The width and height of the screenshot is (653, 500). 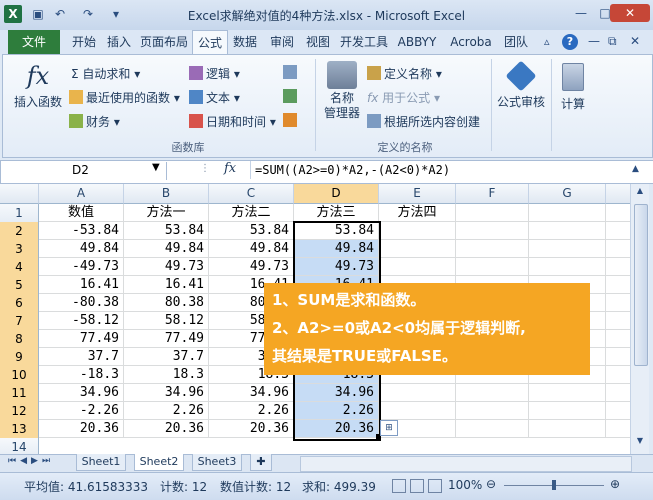 I want to click on help-icon: ?, so click(x=570, y=42).